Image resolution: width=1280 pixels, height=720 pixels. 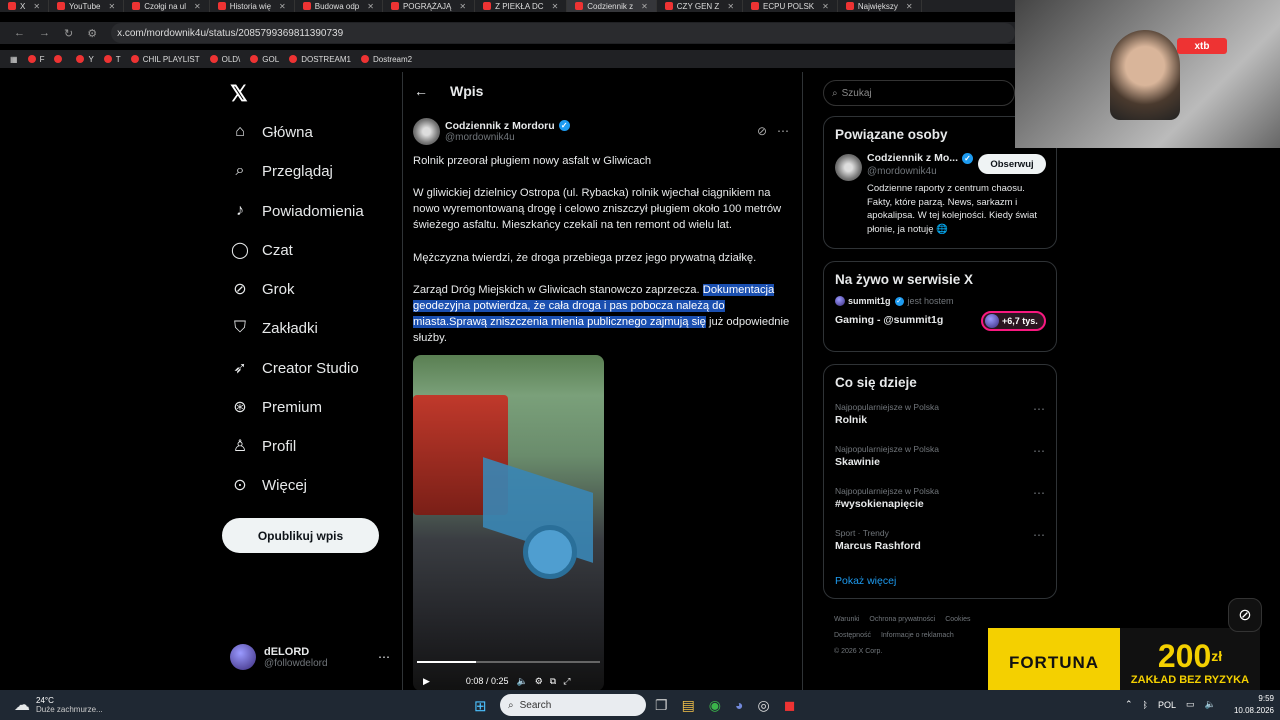 What do you see at coordinates (566, 681) in the screenshot?
I see `fullscreen-icon: ⤢` at bounding box center [566, 681].